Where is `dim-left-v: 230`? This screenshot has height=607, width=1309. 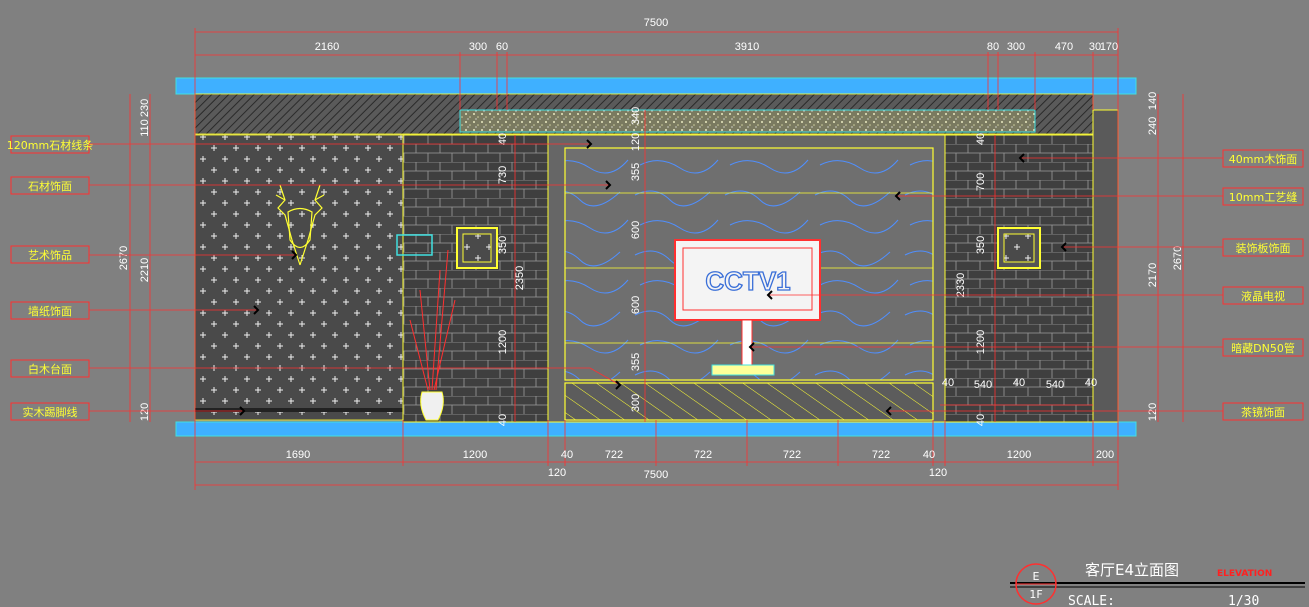
dim-left-v: 230 is located at coordinates (145, 108).